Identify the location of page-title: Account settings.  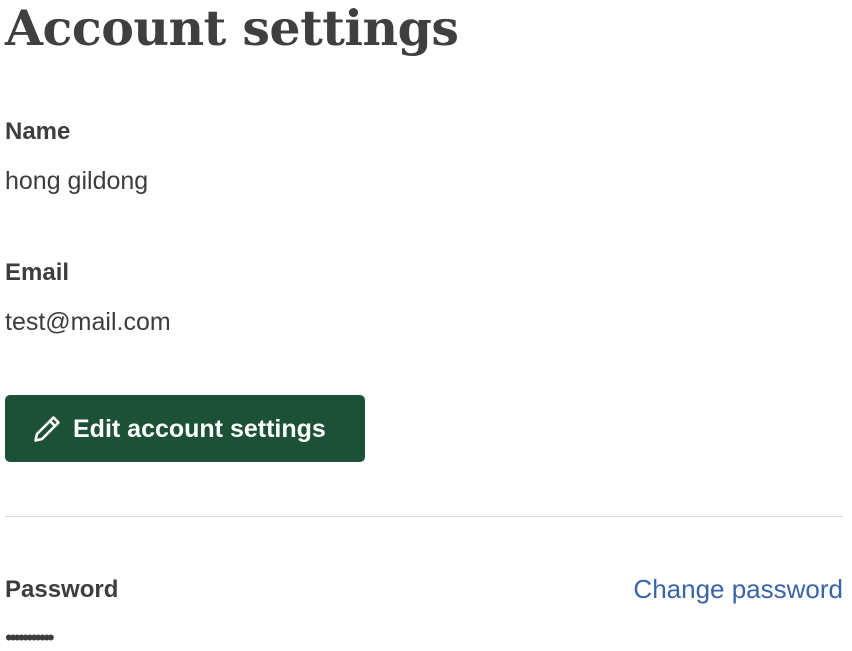
(232, 28).